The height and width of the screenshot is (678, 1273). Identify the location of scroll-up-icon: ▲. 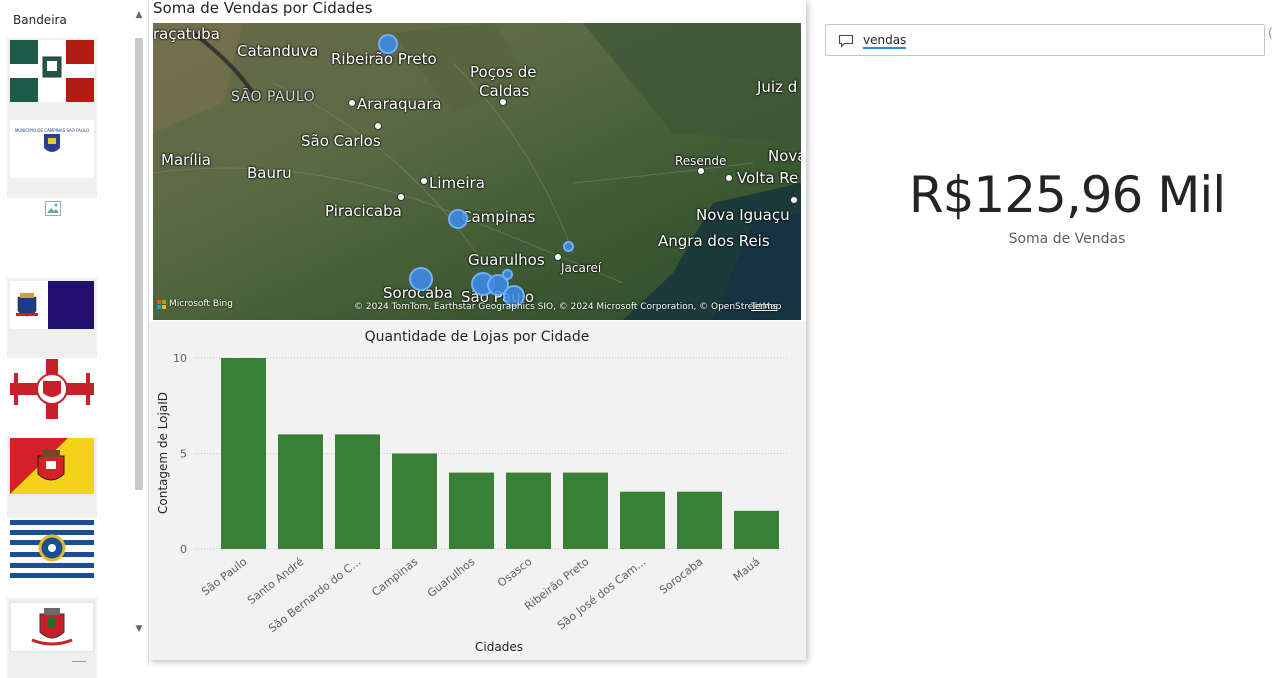
(139, 15).